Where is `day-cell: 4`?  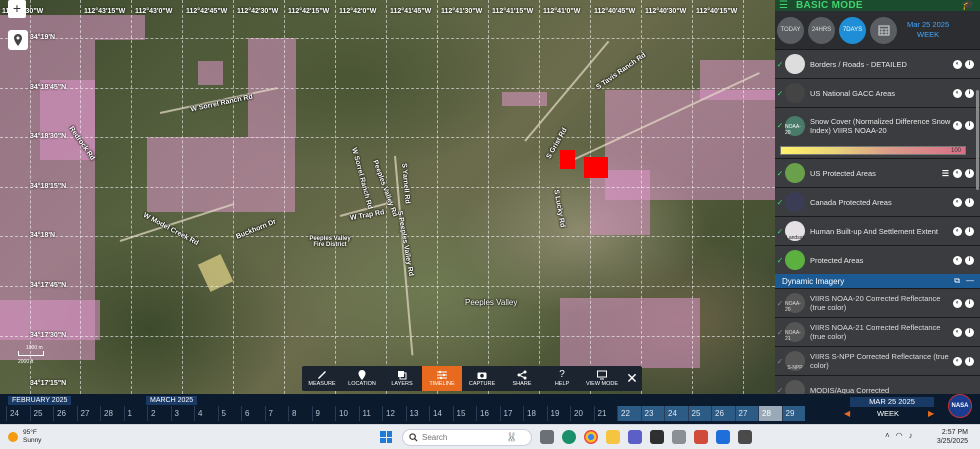 day-cell: 4 is located at coordinates (206, 413).